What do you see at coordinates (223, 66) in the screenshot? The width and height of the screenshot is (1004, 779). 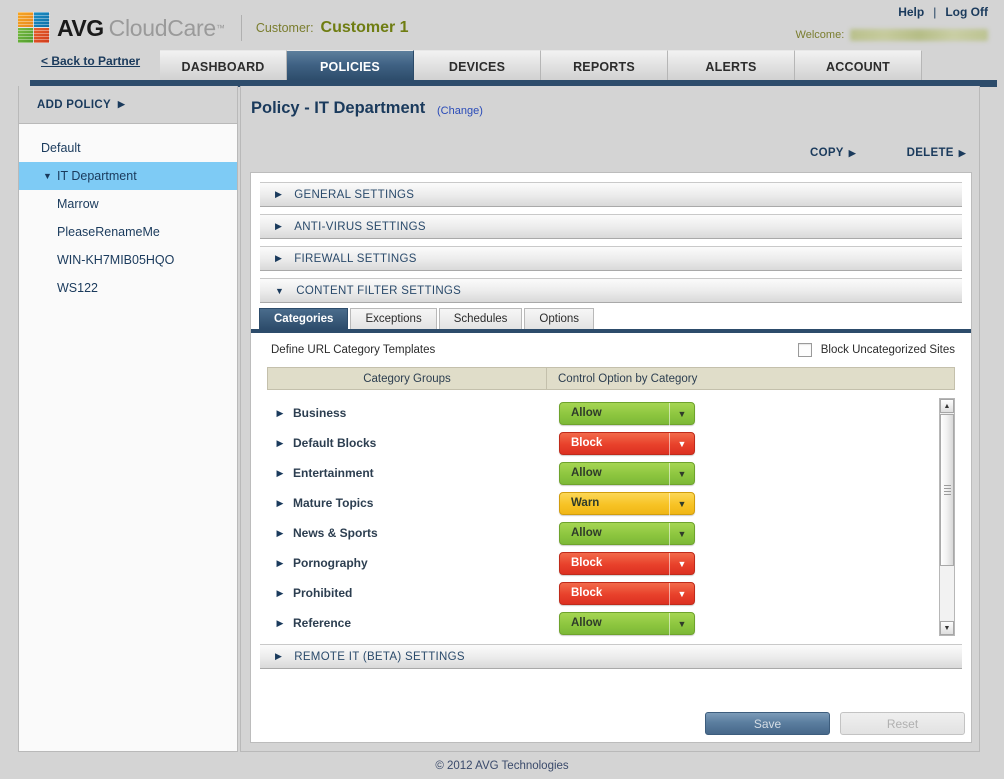 I see `nav-tab-dashboard: DASHBOARD` at bounding box center [223, 66].